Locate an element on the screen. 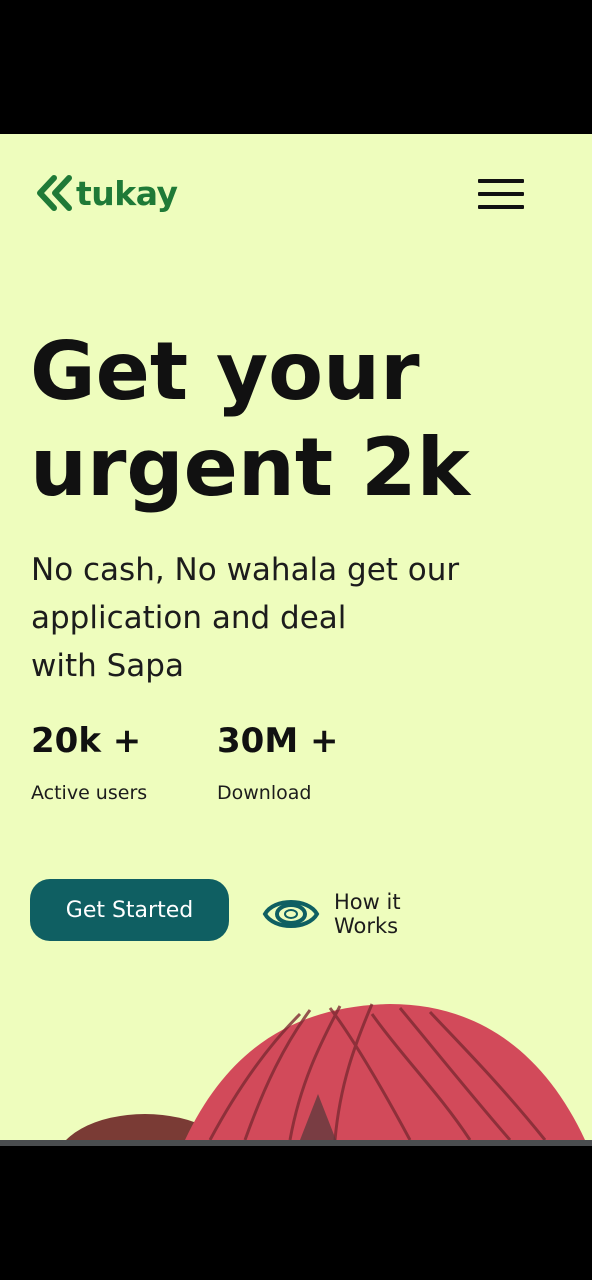  stat-value: 30M + is located at coordinates (278, 741).